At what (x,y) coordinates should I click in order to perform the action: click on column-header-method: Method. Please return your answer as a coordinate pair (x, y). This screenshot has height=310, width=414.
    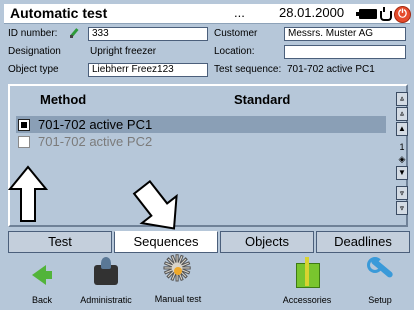
    Looking at the image, I should click on (63, 99).